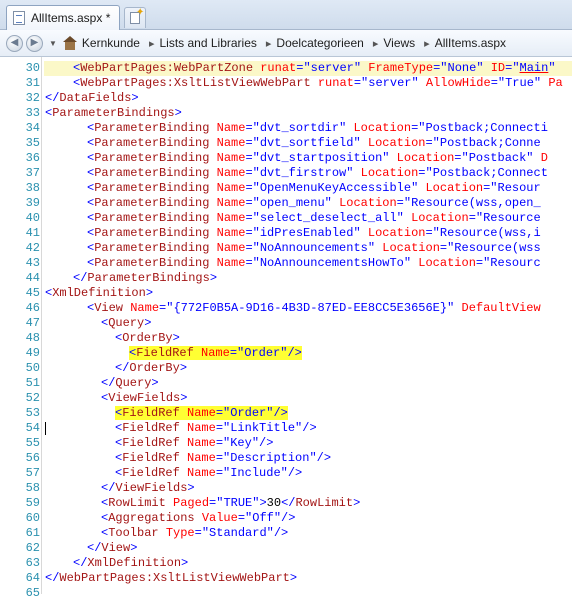 The image size is (572, 601). Describe the element at coordinates (274, 503) in the screenshot. I see `token-text: 30` at that location.